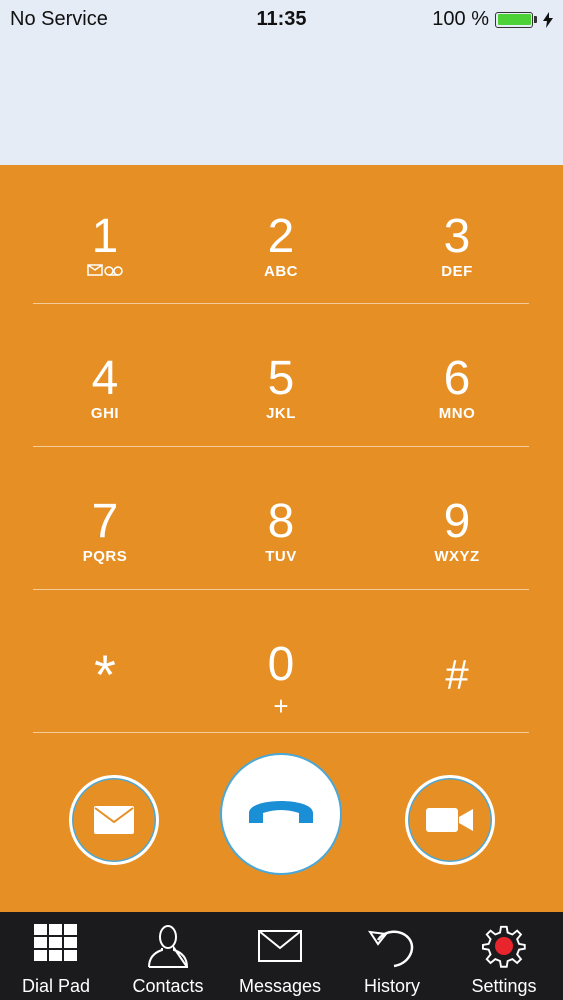 Image resolution: width=563 pixels, height=1000 pixels. I want to click on battery-percent: 100 %, so click(460, 19).